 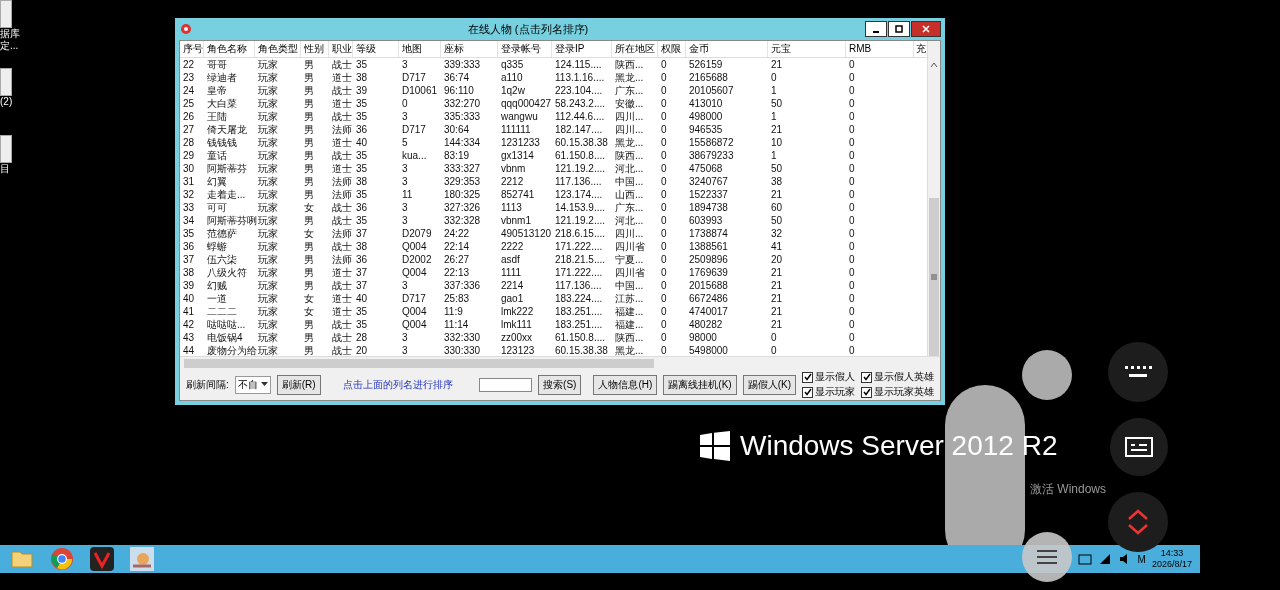 What do you see at coordinates (708, 194) in the screenshot?
I see `table-cell-text: 1522337` at bounding box center [708, 194].